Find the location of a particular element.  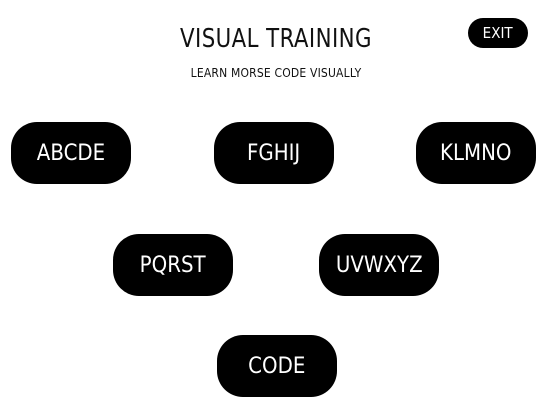

uvwxyz-button-label: UVWXYZ is located at coordinates (379, 265).